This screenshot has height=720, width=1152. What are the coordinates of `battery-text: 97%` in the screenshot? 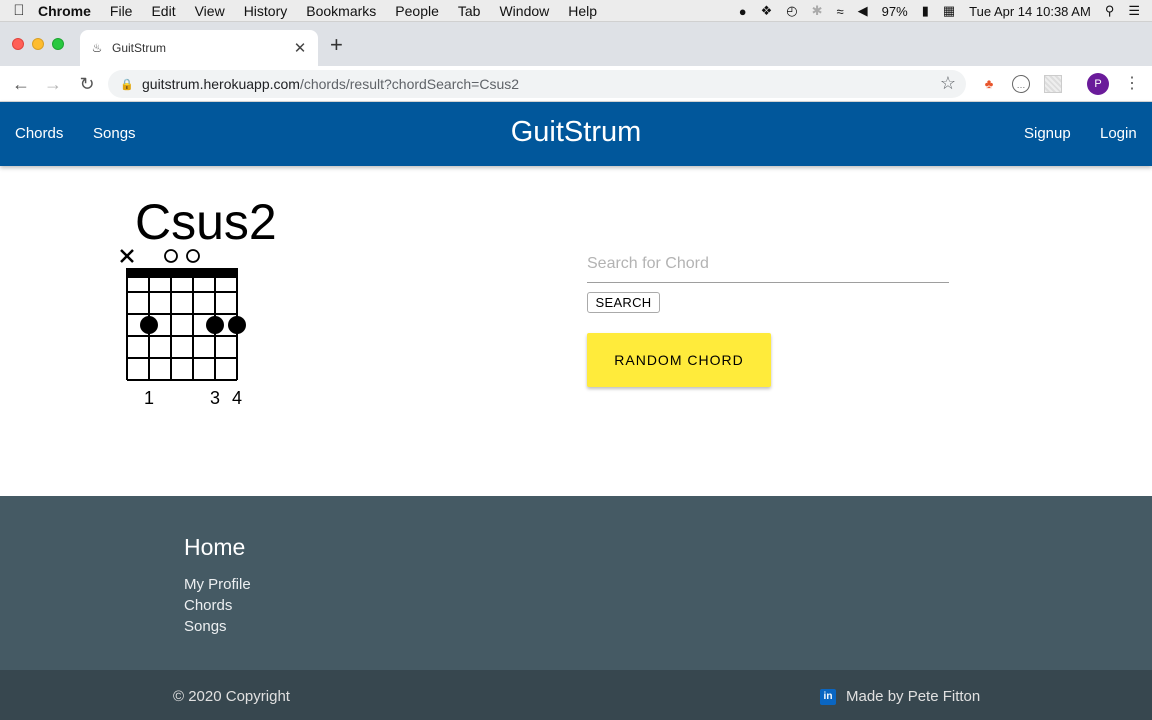 It's located at (895, 11).